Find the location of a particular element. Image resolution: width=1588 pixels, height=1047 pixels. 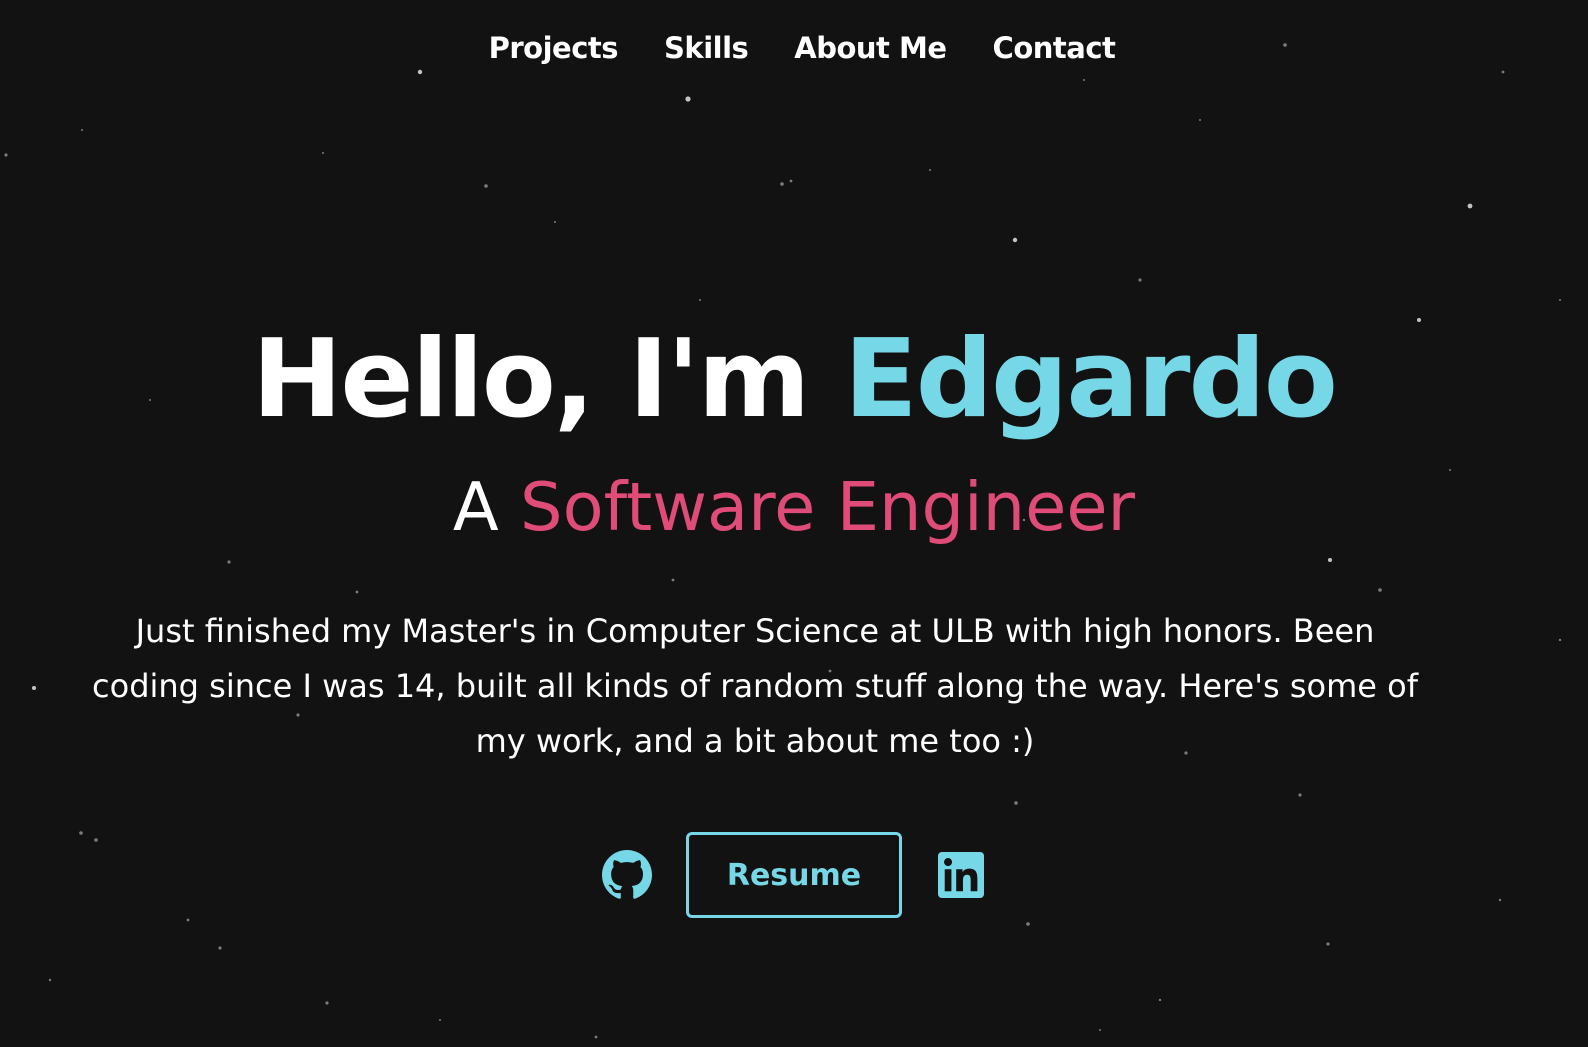

nav-link-skills: Skills is located at coordinates (706, 48).